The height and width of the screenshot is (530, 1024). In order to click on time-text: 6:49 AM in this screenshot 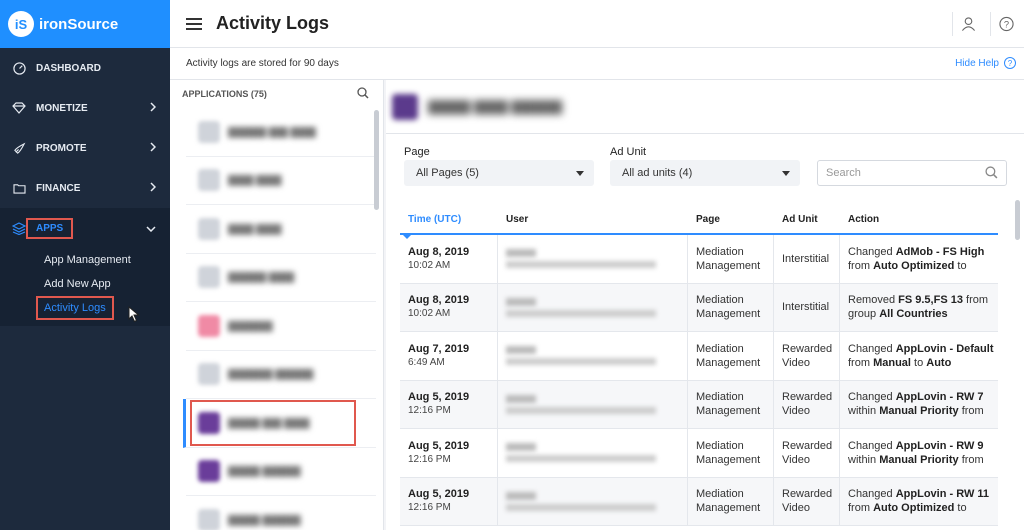, I will do `click(426, 362)`.